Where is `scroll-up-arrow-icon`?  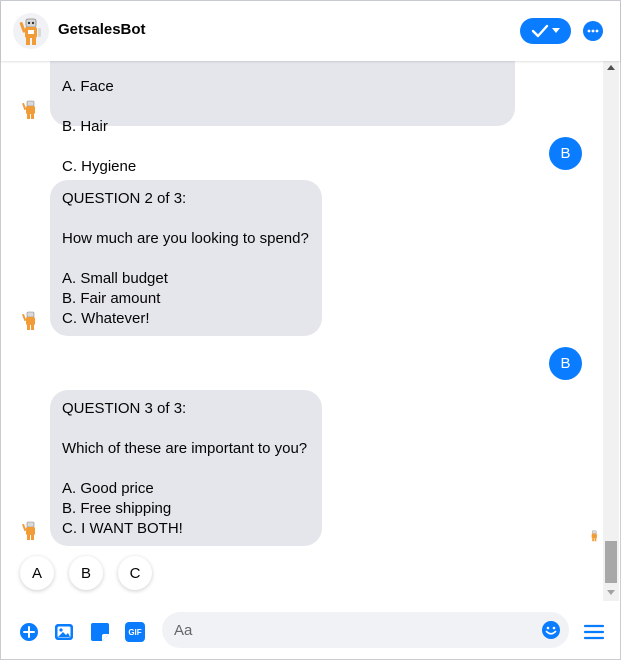
scroll-up-arrow-icon is located at coordinates (611, 67).